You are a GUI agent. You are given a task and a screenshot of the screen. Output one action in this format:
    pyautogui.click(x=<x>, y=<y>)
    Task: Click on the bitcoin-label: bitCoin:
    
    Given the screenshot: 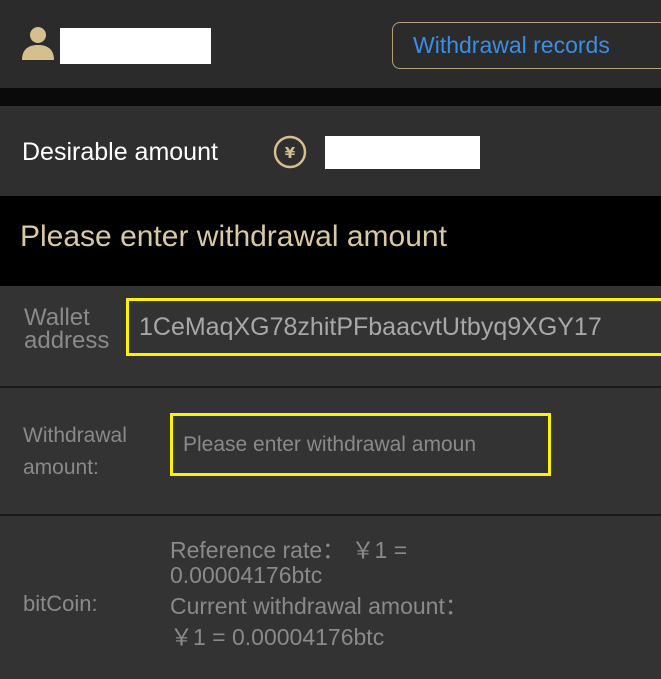 What is the action you would take?
    pyautogui.click(x=60, y=603)
    